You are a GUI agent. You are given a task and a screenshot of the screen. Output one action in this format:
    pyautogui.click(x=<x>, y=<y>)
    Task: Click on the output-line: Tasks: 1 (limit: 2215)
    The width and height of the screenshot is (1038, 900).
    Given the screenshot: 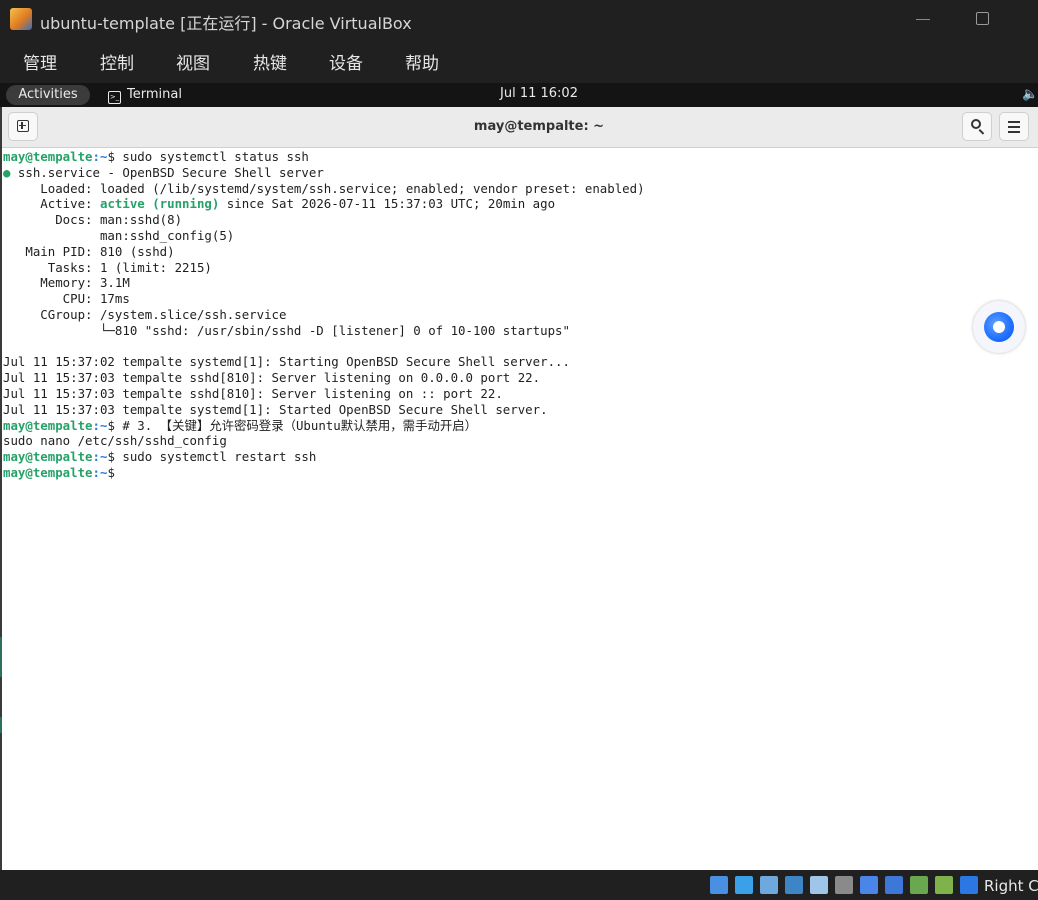 What is the action you would take?
    pyautogui.click(x=107, y=267)
    